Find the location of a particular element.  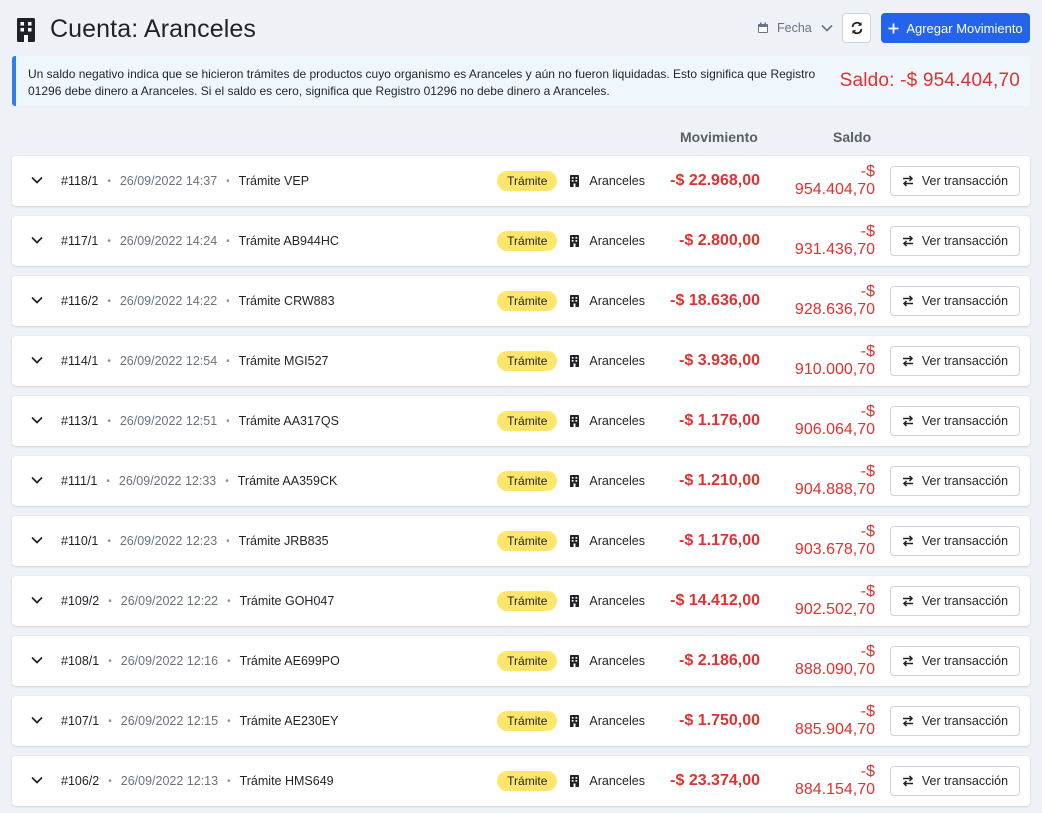

row-date: 26/09/2022 12:23 is located at coordinates (168, 541).